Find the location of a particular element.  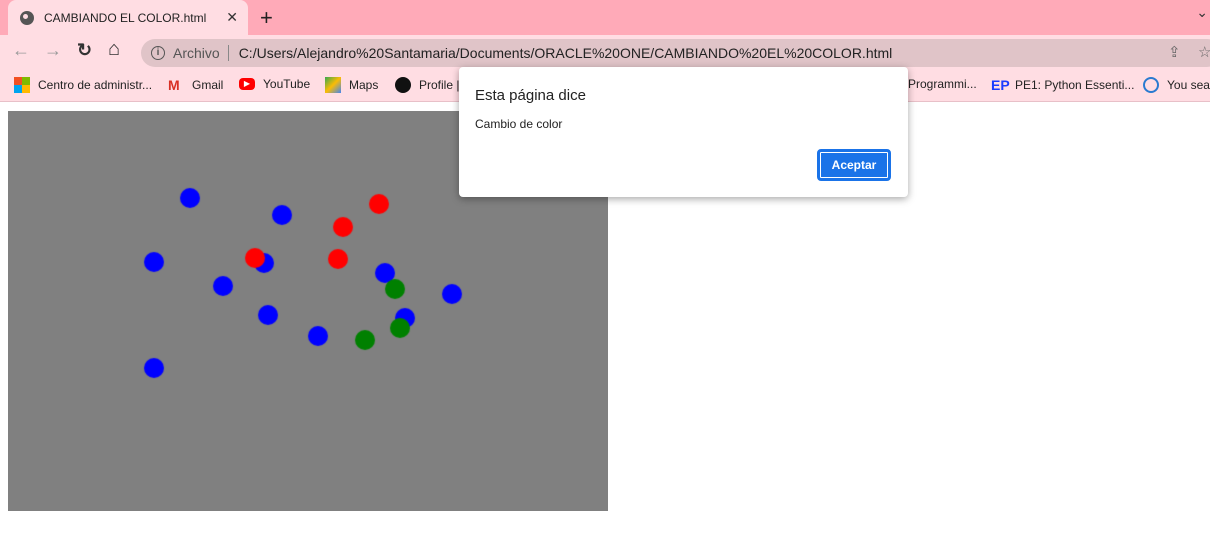

microsoft-icon is located at coordinates (22, 85).